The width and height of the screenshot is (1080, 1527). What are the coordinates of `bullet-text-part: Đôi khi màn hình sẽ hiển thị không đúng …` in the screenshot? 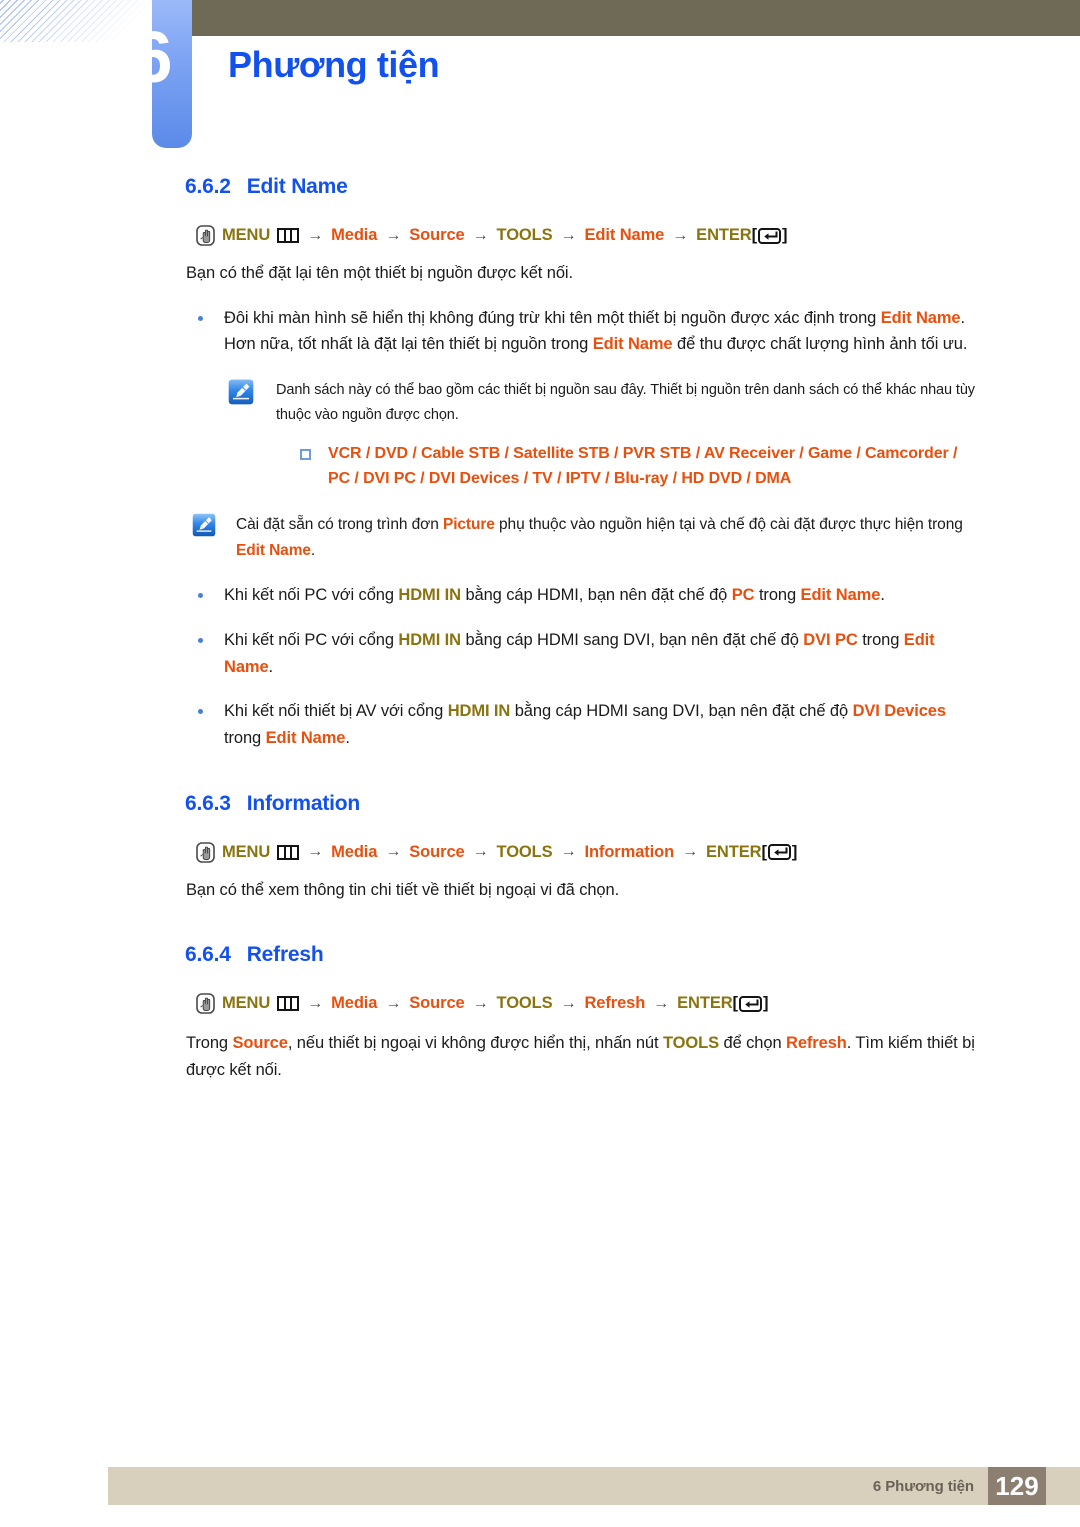 It's located at (552, 317).